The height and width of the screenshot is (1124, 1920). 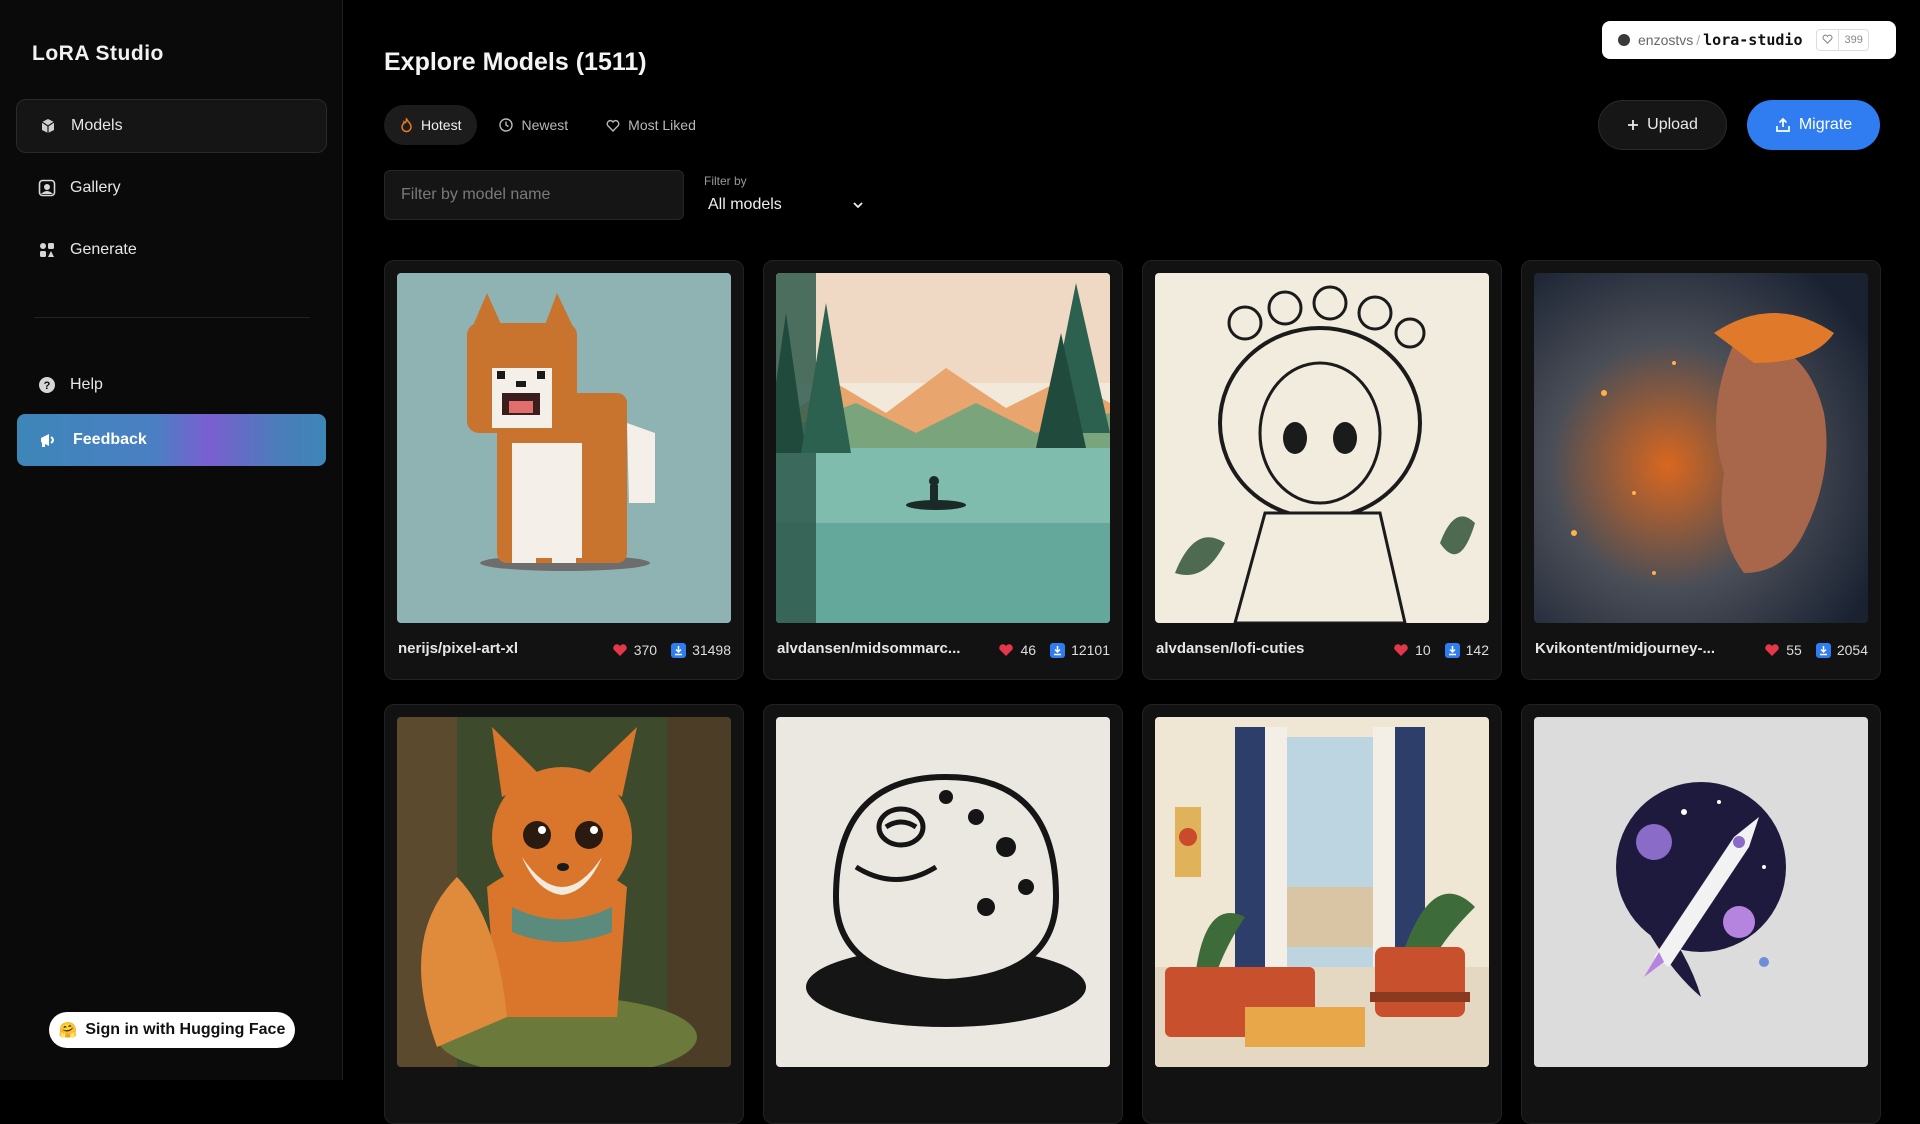 What do you see at coordinates (545, 125) in the screenshot?
I see `tab-label: Newest` at bounding box center [545, 125].